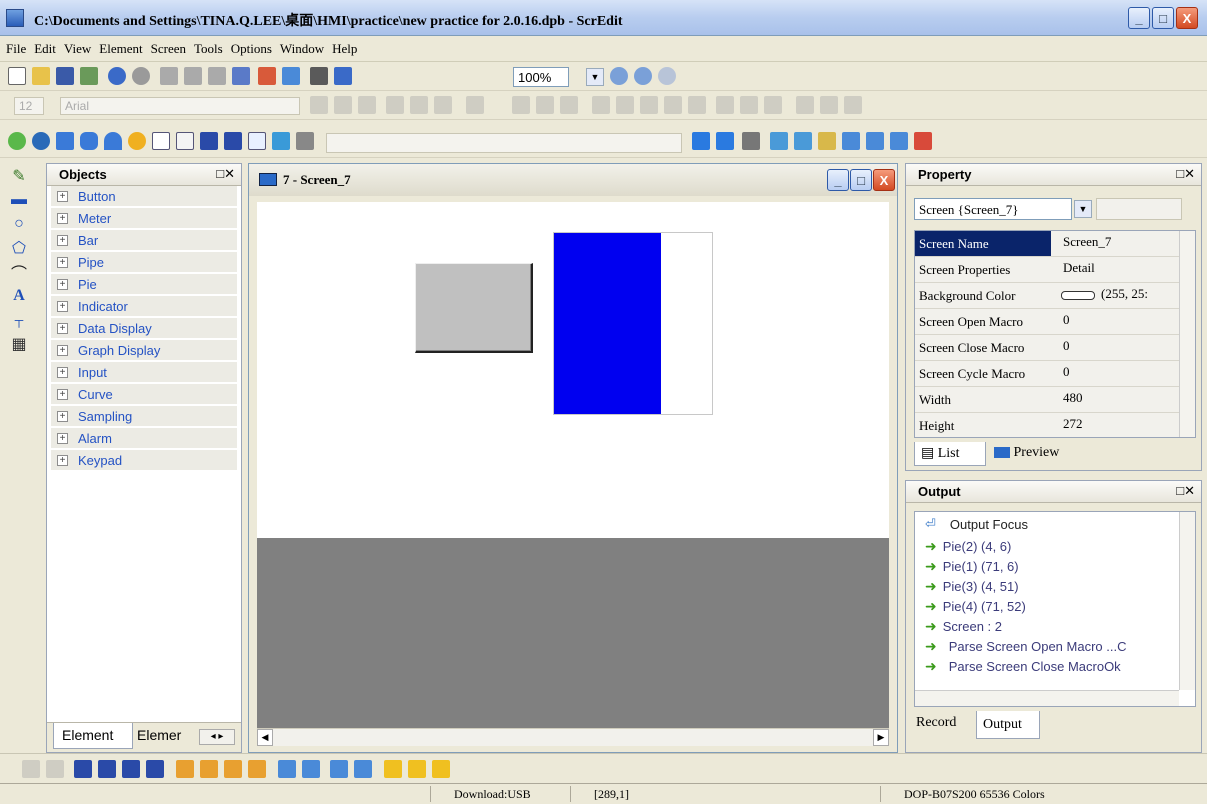 The width and height of the screenshot is (1207, 804). I want to click on minimize-button: _, so click(1139, 18).